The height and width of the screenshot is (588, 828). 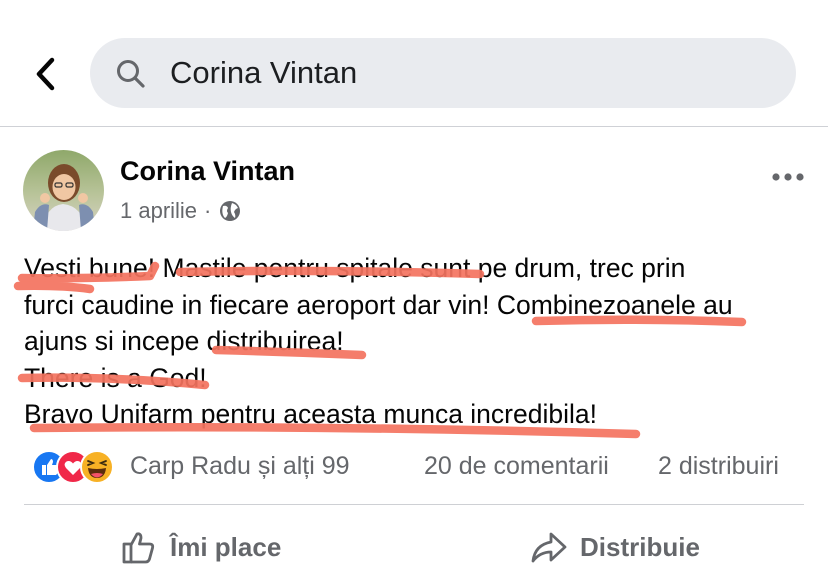 I want to click on more-options-button, so click(x=788, y=177).